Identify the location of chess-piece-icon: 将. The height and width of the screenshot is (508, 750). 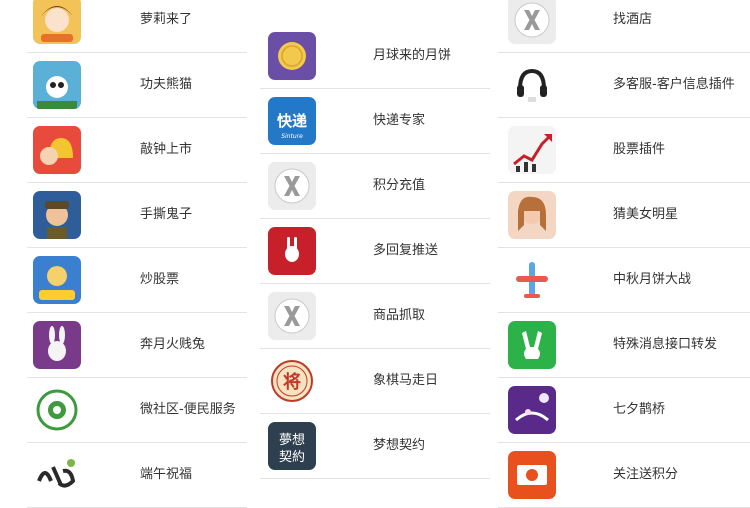
(292, 381).